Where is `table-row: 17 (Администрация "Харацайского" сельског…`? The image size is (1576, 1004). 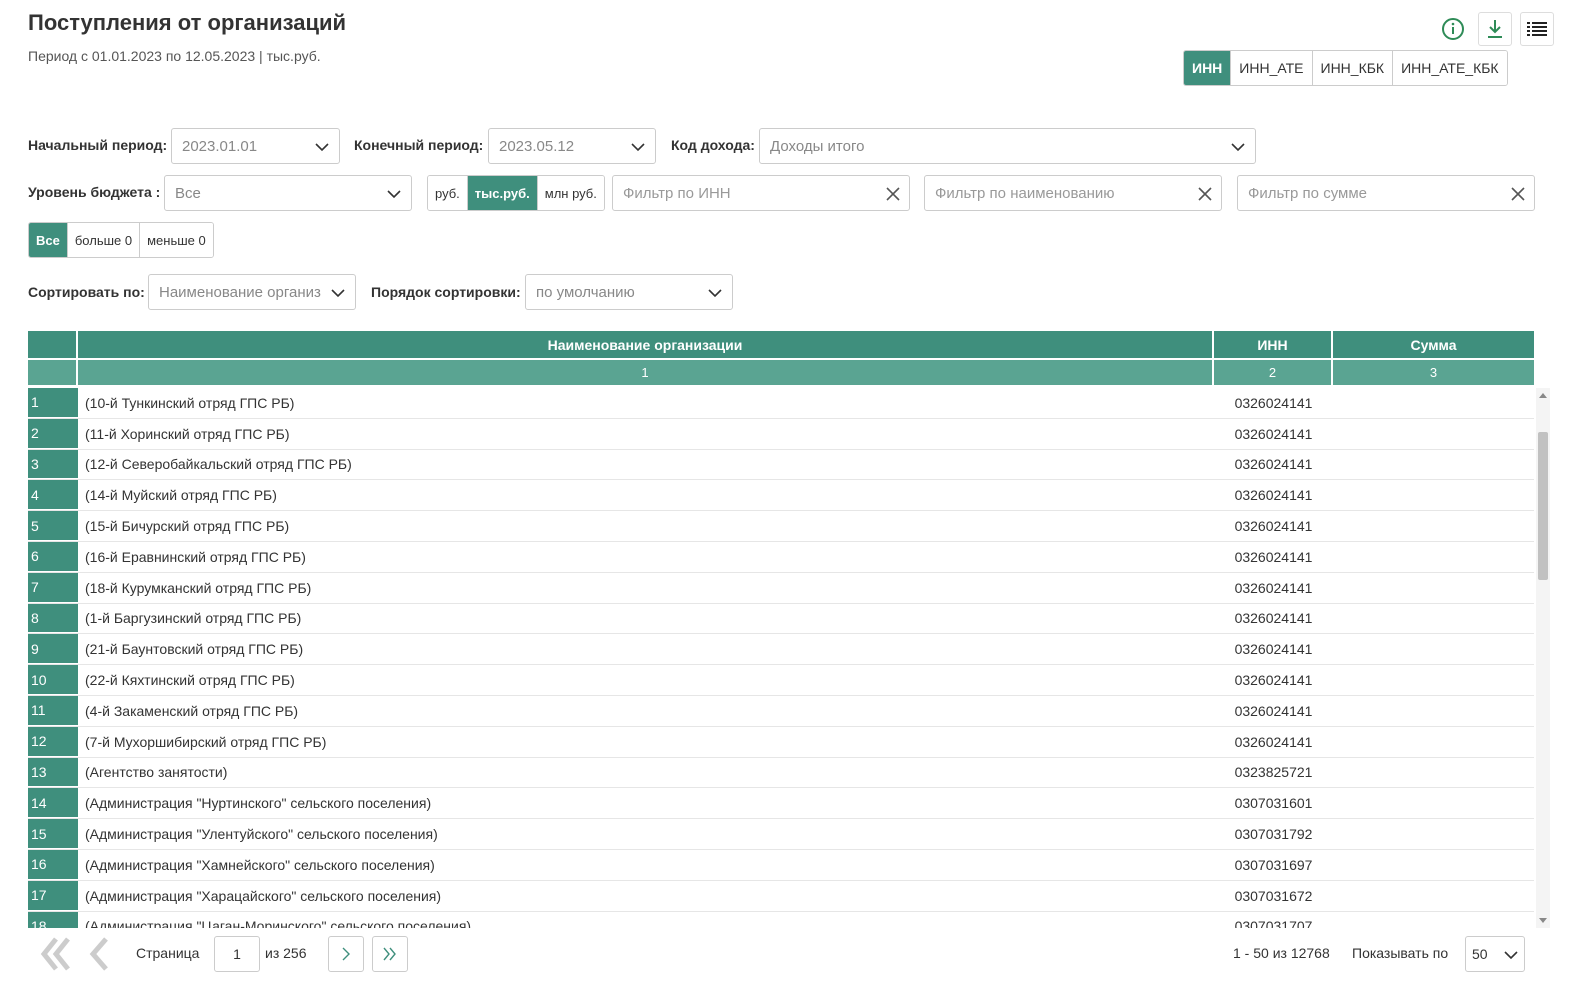 table-row: 17 (Администрация "Харацайского" сельског… is located at coordinates (781, 896).